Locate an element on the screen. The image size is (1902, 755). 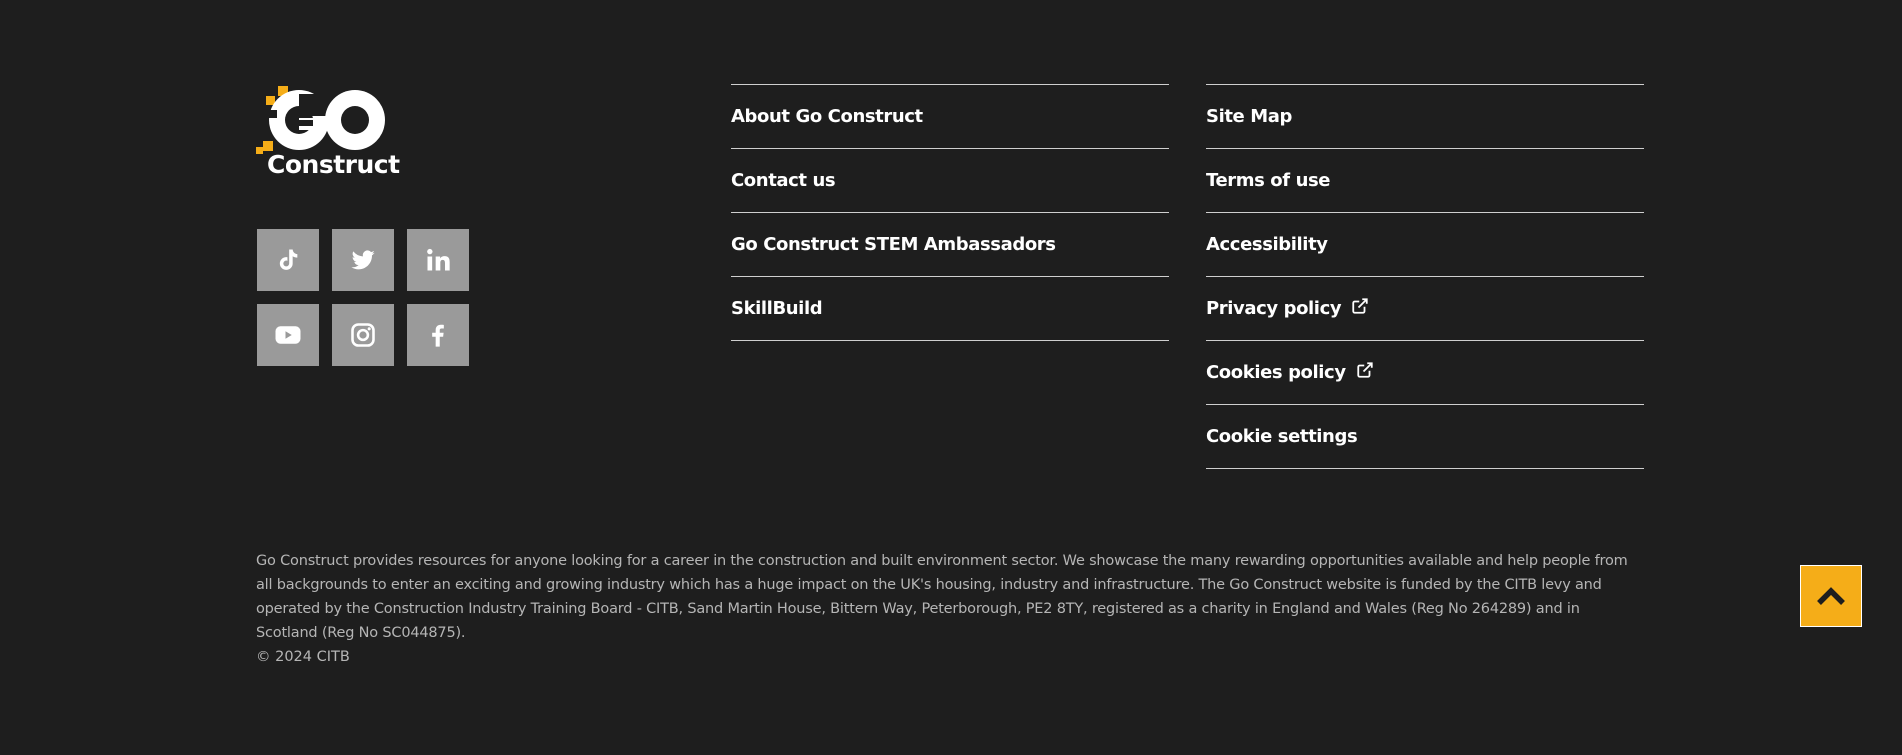
link-stem-ambassadors: Go Construct STEM Ambassadors is located at coordinates (950, 244).